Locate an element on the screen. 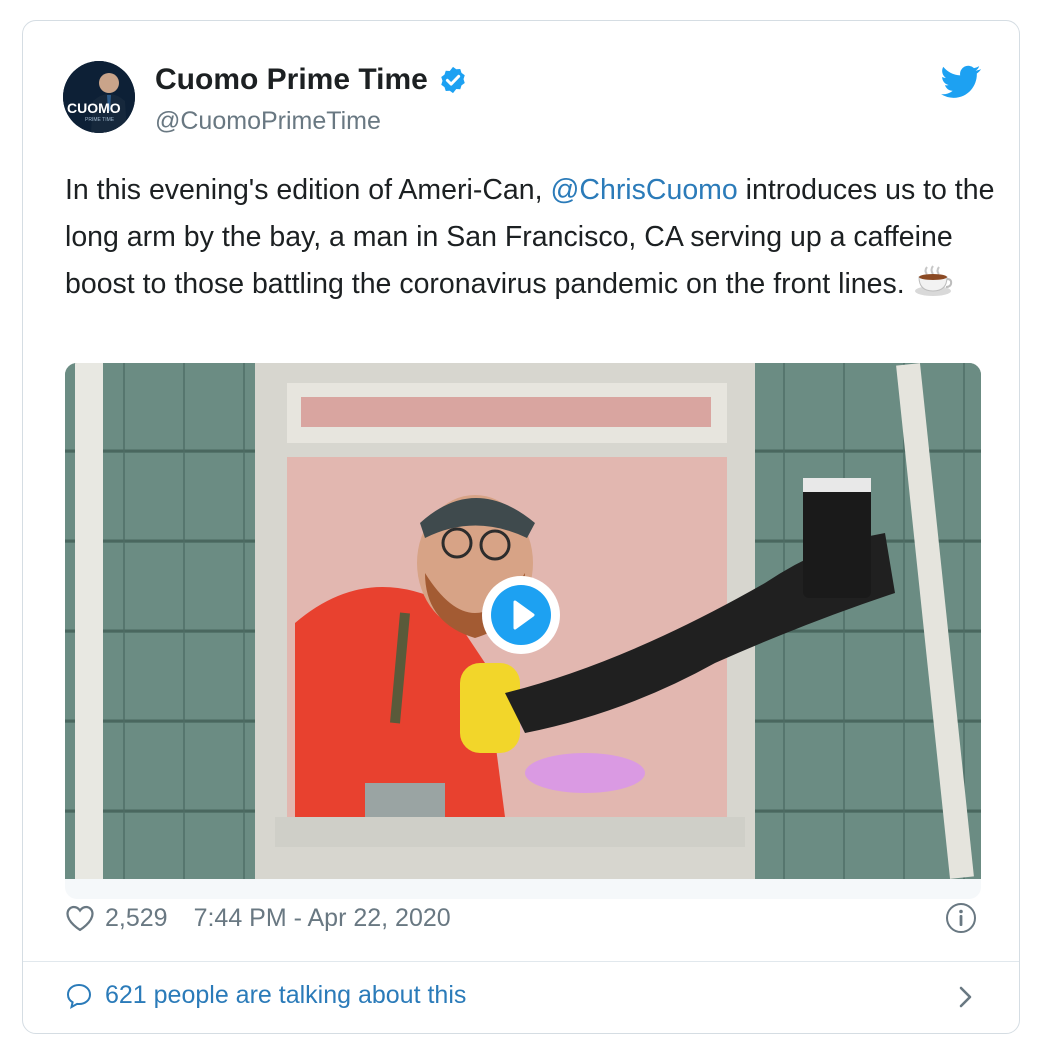  play-button is located at coordinates (521, 615).